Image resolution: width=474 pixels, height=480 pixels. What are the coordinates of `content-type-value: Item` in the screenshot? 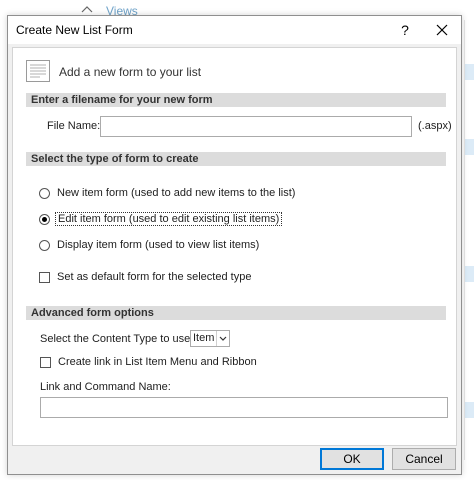 It's located at (204, 338).